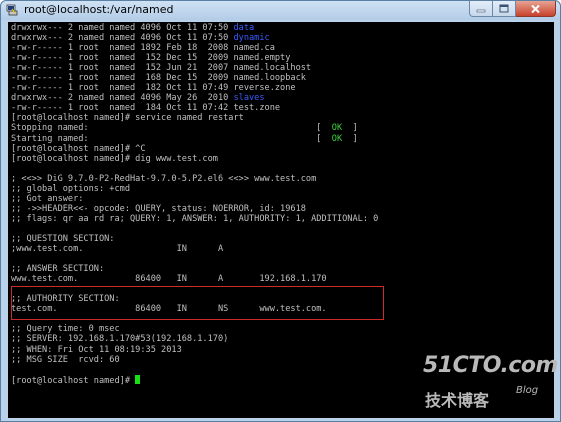 This screenshot has height=422, width=561. I want to click on watermark-logo: 51CTO.com, so click(490, 365).